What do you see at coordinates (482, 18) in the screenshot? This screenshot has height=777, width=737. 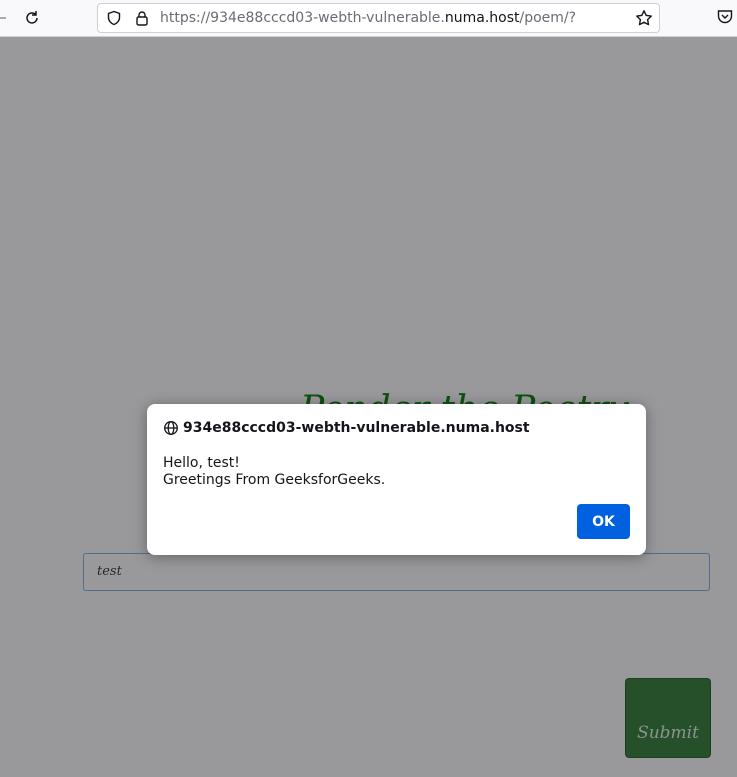 I see `url-domain: numa.host` at bounding box center [482, 18].